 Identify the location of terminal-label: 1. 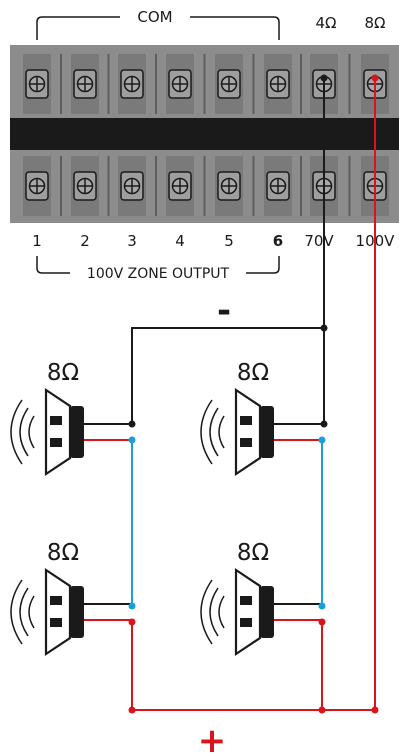
(37, 241).